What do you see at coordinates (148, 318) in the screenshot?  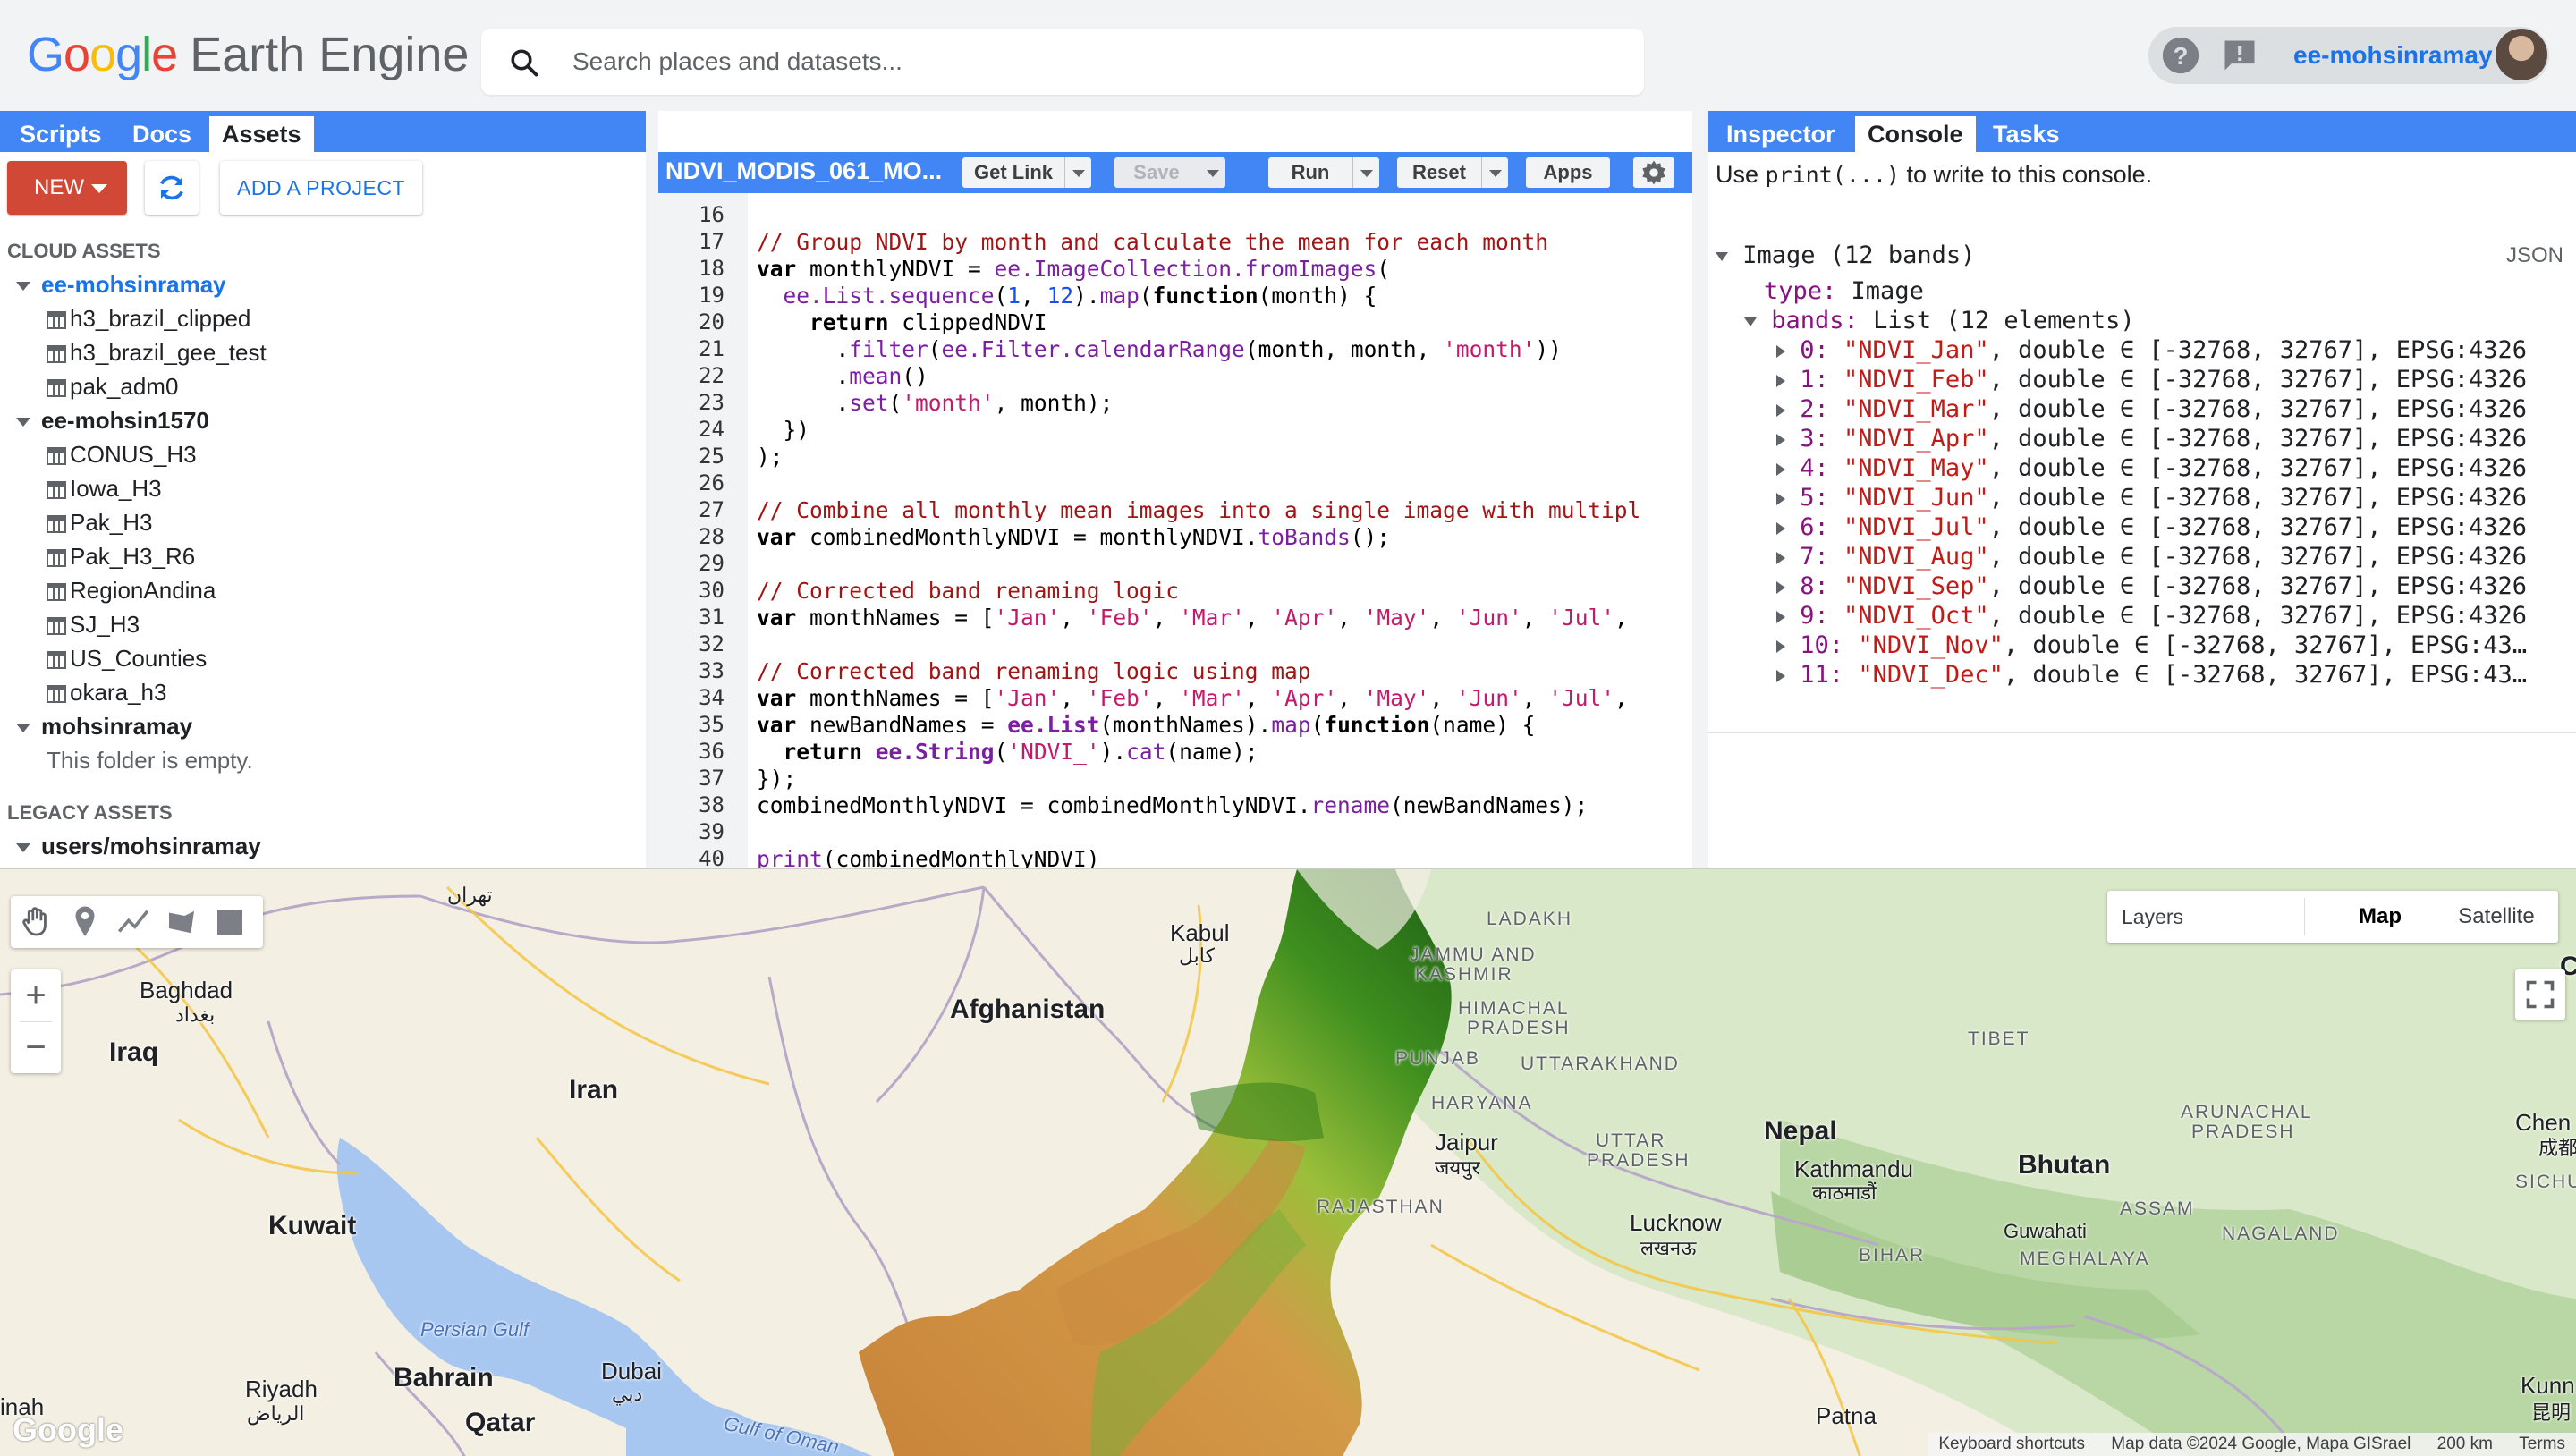 I see `asset-item: h3_brazil_clipped` at bounding box center [148, 318].